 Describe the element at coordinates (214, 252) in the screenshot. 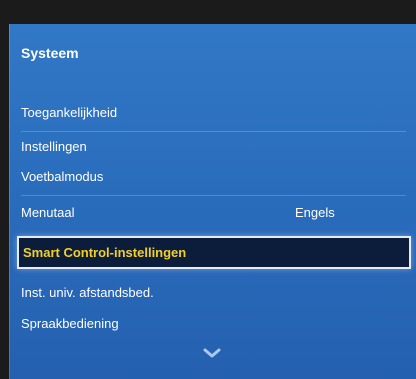

I see `menu-item-smart-control-instellingen: Smart Control-instellingen` at that location.